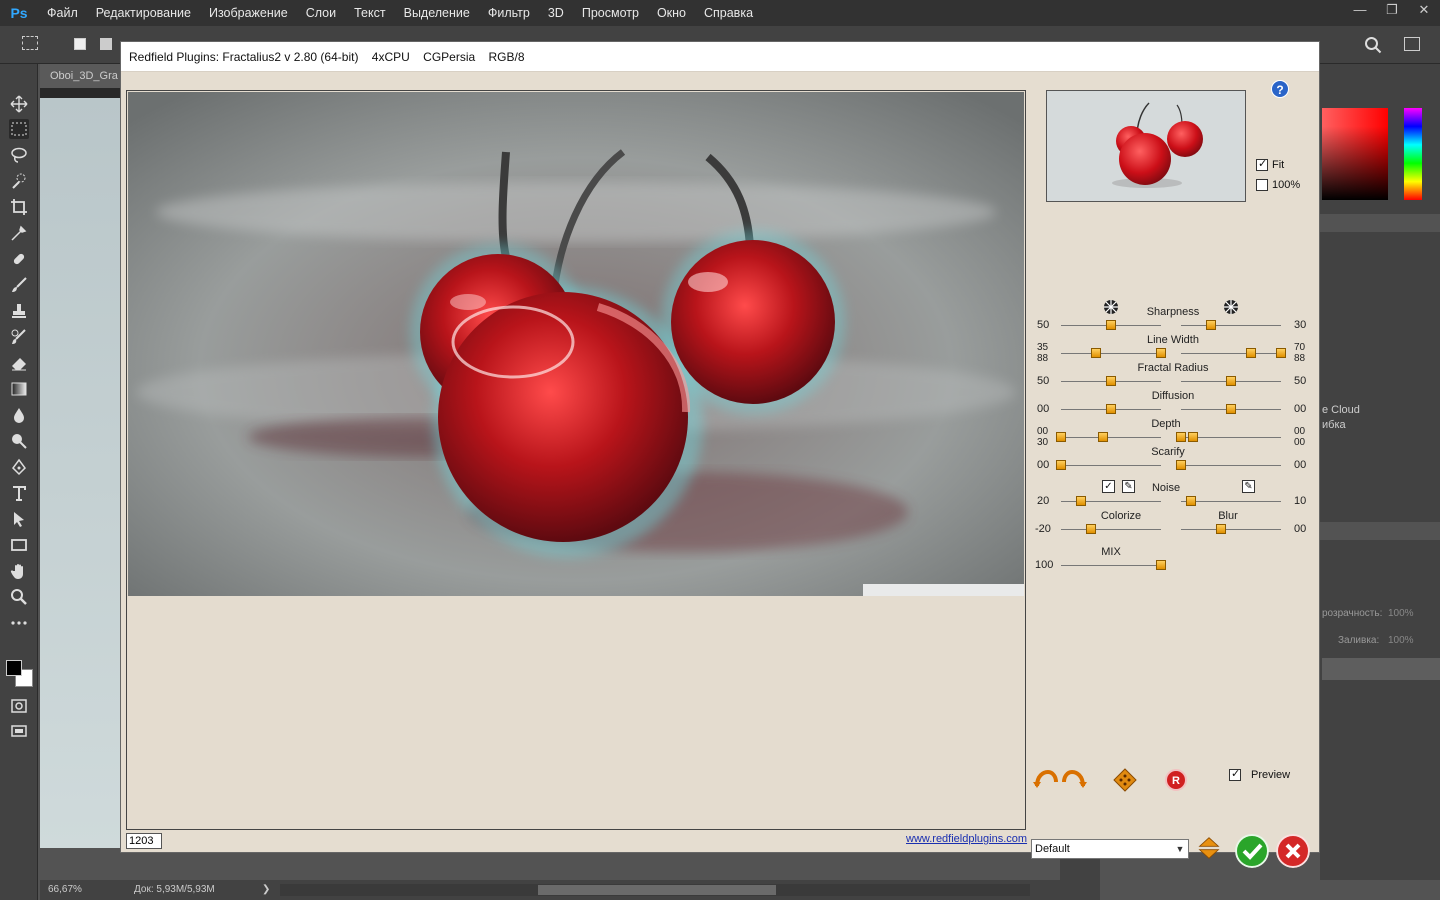 This screenshot has height=900, width=1440. I want to click on scrollbar-thumb, so click(657, 890).